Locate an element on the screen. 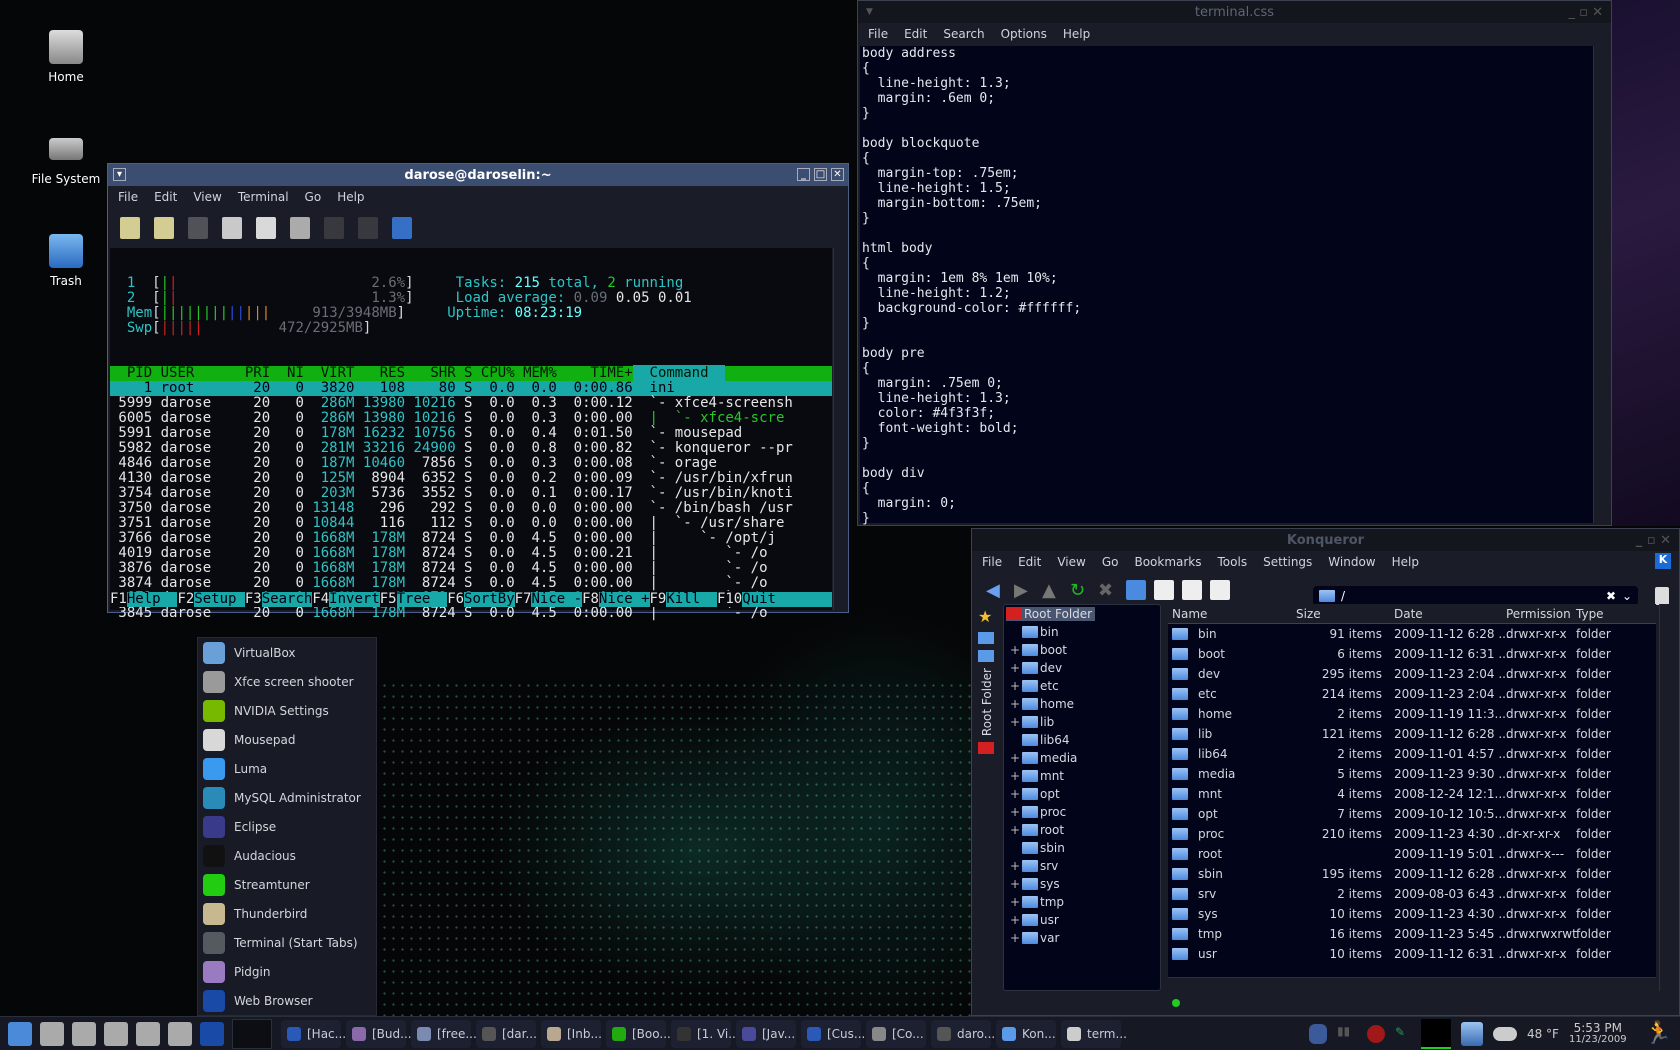  fkey-label: Kill is located at coordinates (691, 599).